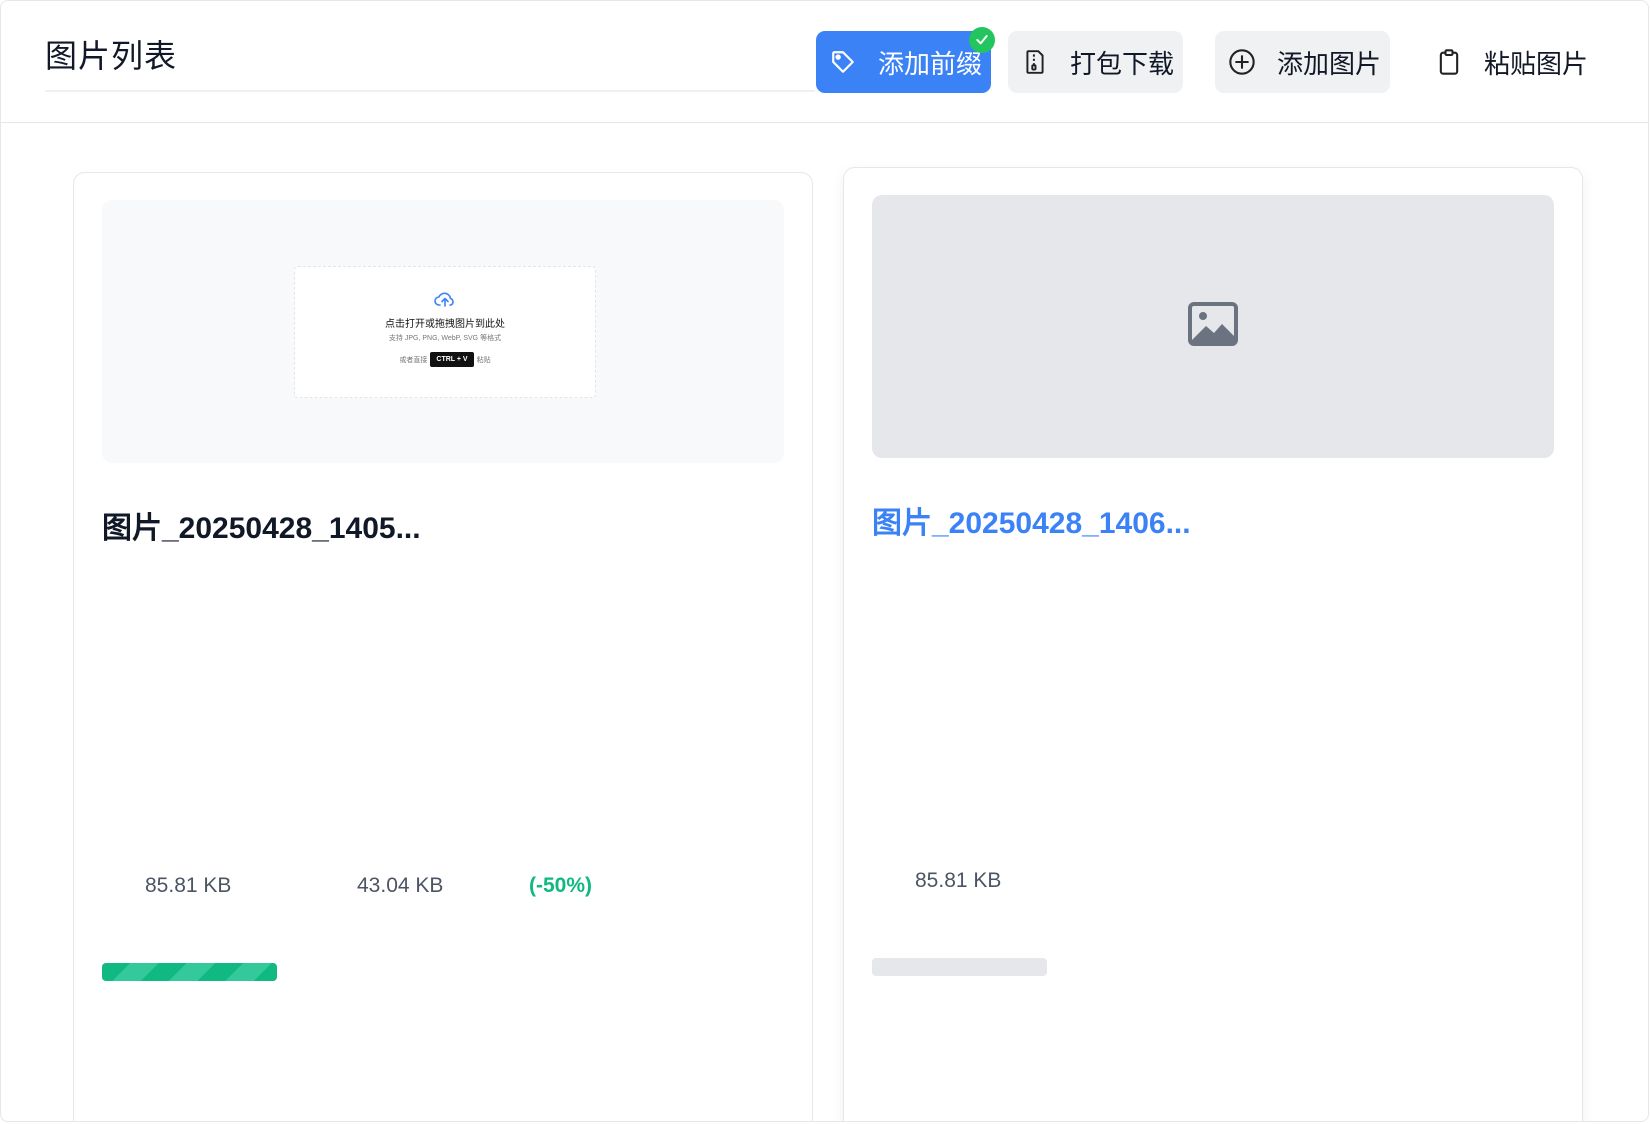 Image resolution: width=1651 pixels, height=1124 pixels. I want to click on thumbnail-main-text: 点击打开或拖拽图片到此处, so click(445, 324).